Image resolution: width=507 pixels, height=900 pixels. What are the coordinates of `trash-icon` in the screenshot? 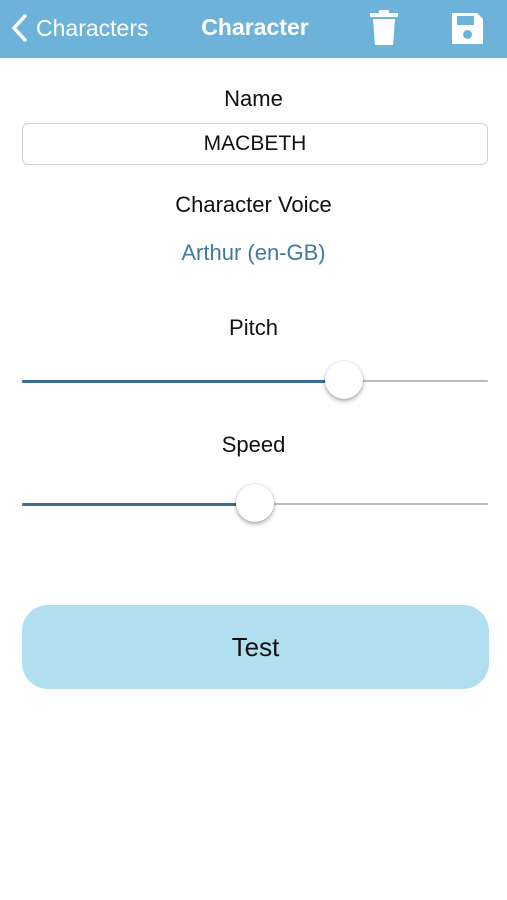 It's located at (384, 28).